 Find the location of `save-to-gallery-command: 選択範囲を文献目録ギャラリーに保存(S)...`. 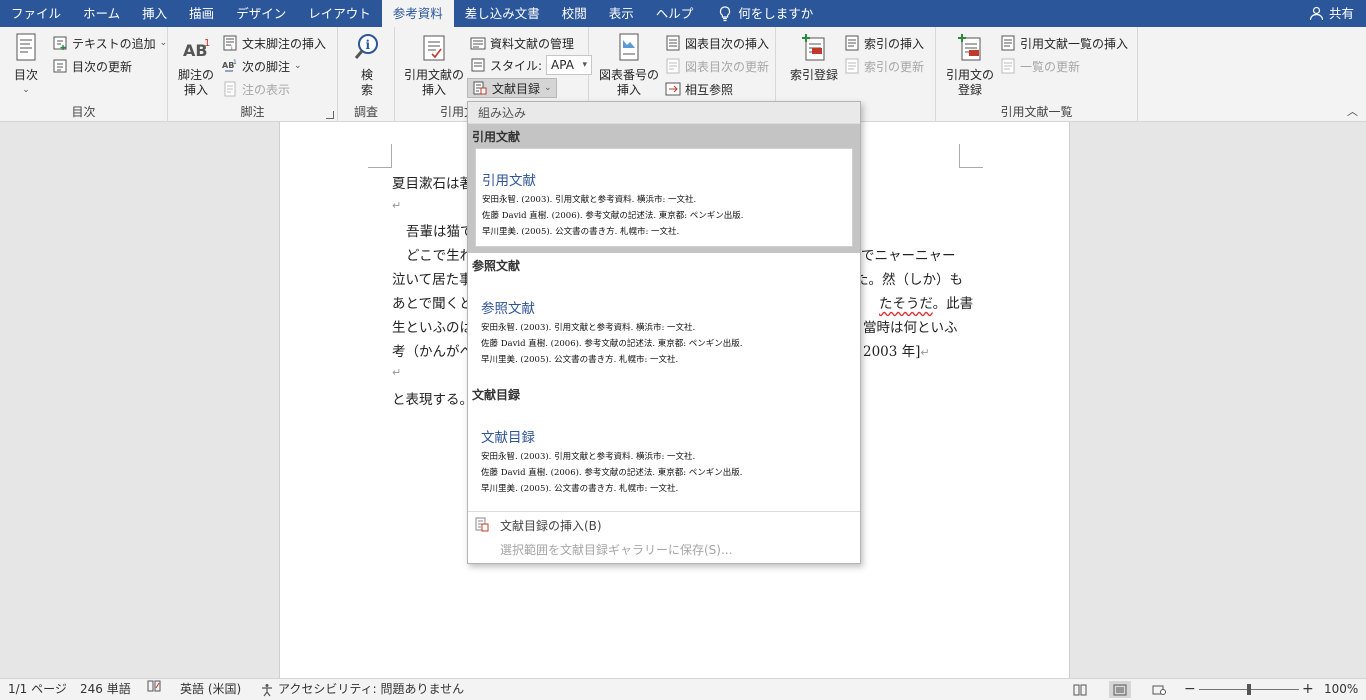

save-to-gallery-command: 選択範囲を文献目録ギャラリーに保存(S)... is located at coordinates (664, 549).